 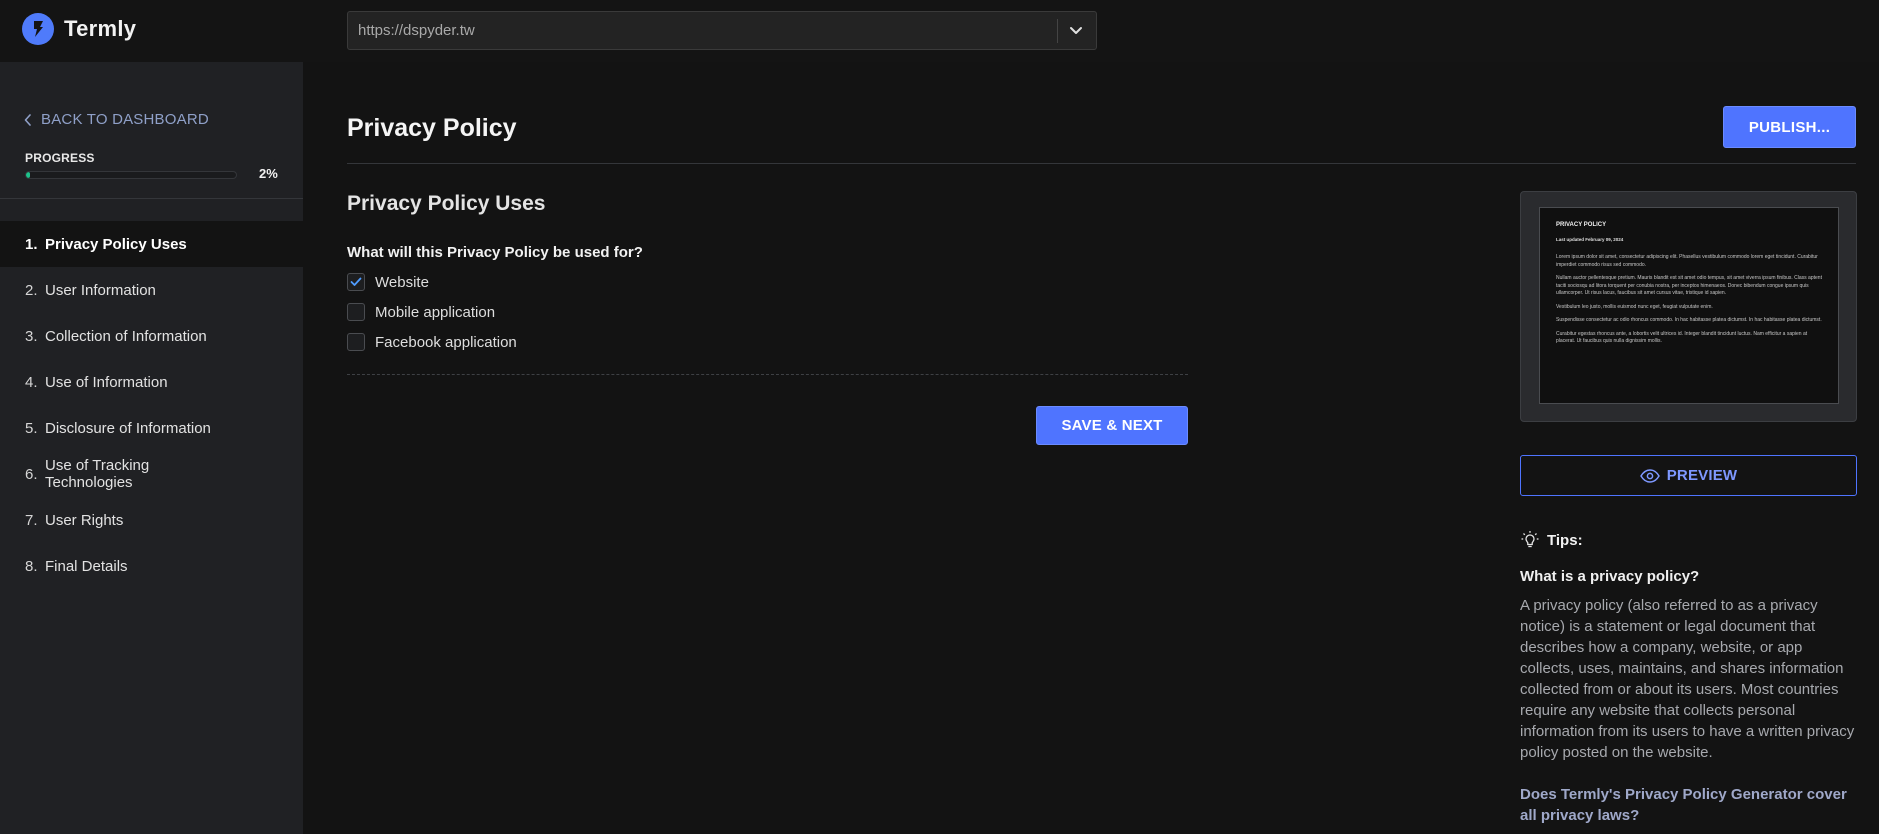 I want to click on preview-button-label: PREVIEW, so click(x=1702, y=475).